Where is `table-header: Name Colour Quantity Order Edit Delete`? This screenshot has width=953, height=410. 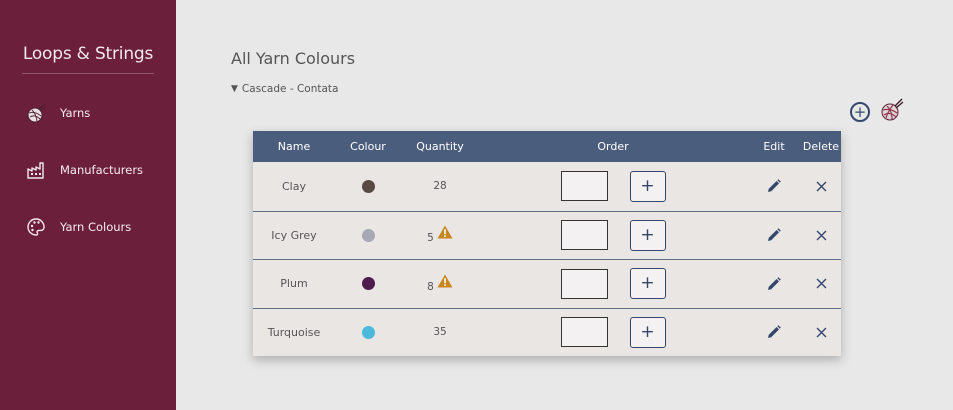 table-header: Name Colour Quantity Order Edit Delete is located at coordinates (547, 146).